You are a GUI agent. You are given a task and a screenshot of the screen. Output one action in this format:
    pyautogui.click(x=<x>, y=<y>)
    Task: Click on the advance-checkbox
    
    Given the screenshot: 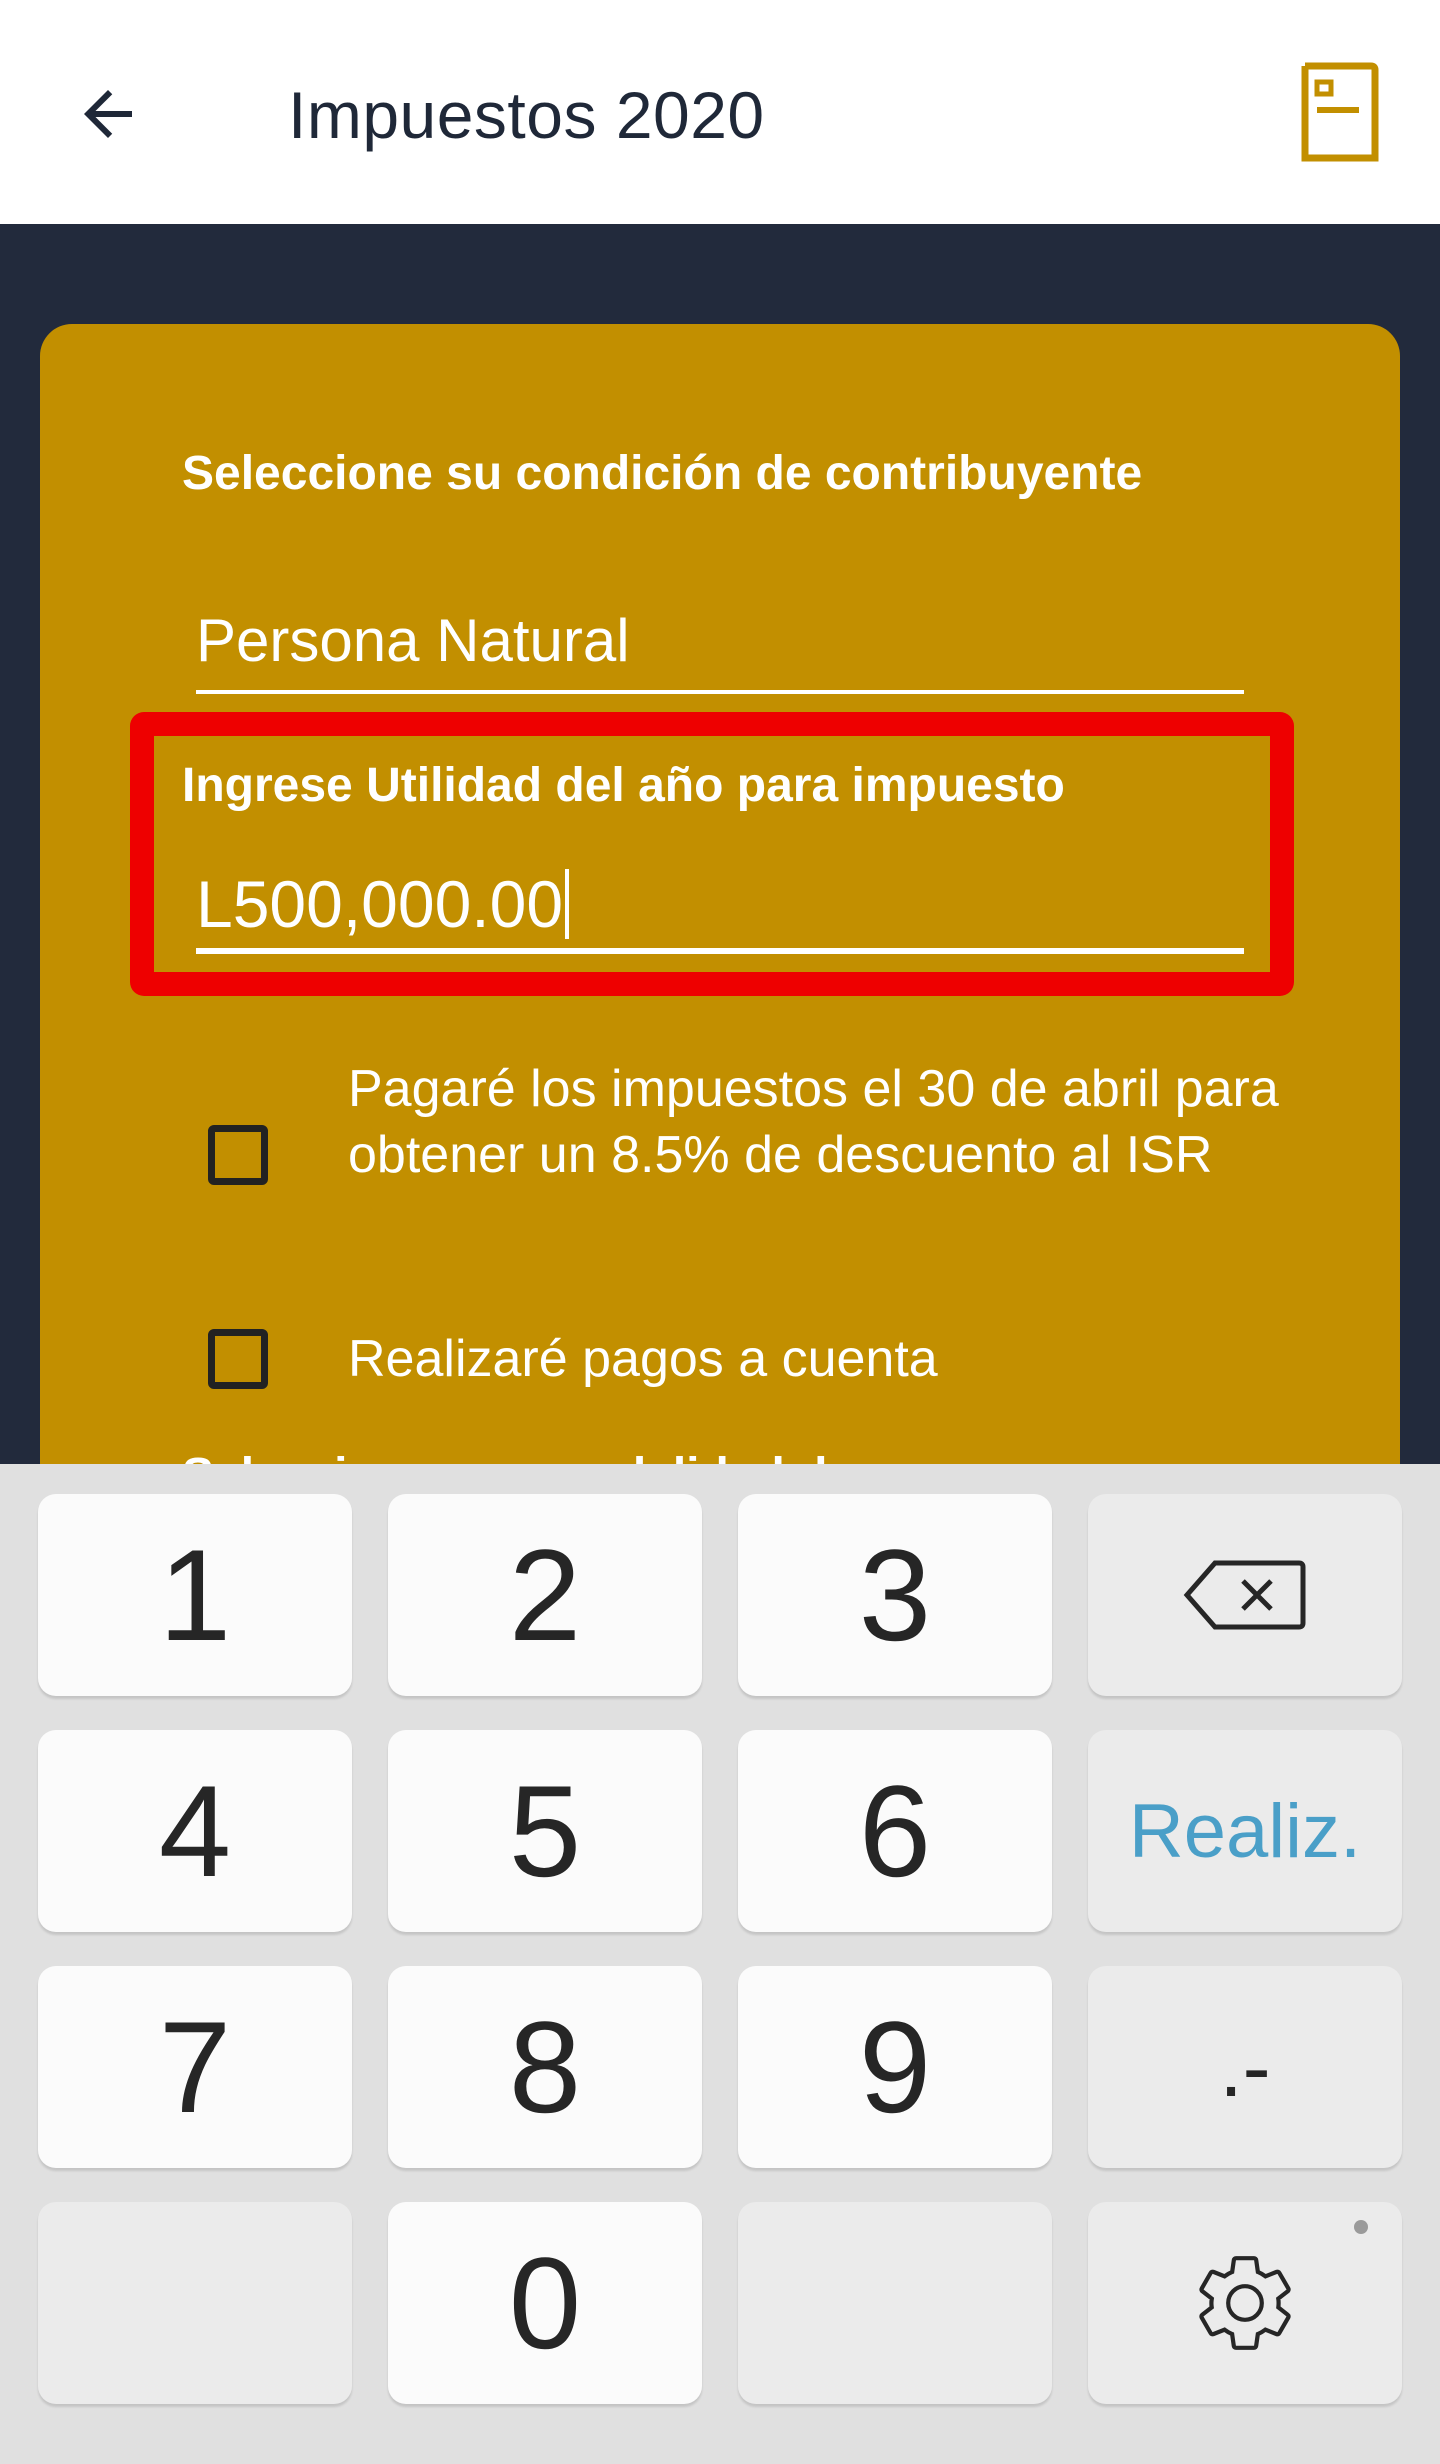 What is the action you would take?
    pyautogui.click(x=238, y=1359)
    